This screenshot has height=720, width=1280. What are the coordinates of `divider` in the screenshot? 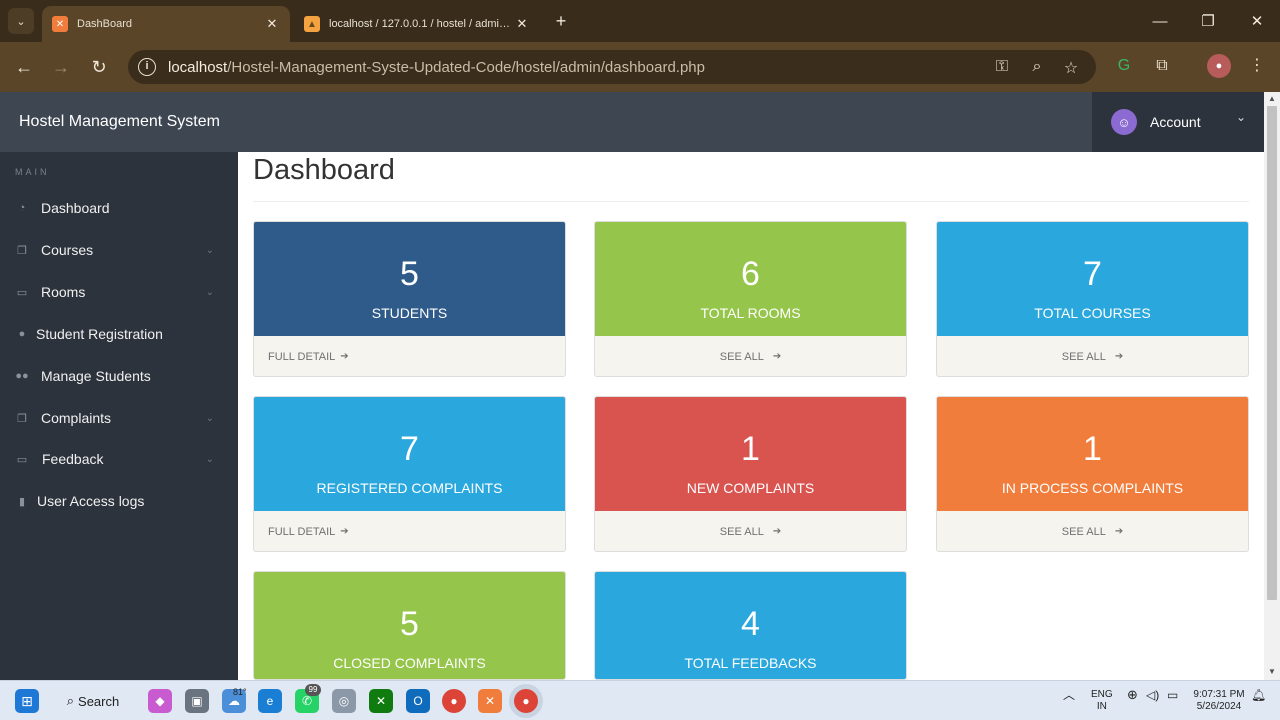 It's located at (751, 201).